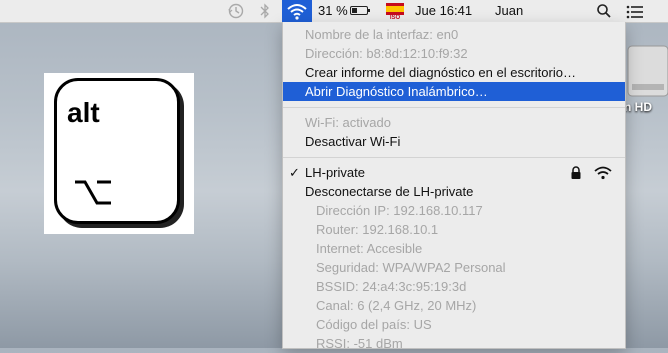  What do you see at coordinates (646, 69) in the screenshot?
I see `hard-disk-icon` at bounding box center [646, 69].